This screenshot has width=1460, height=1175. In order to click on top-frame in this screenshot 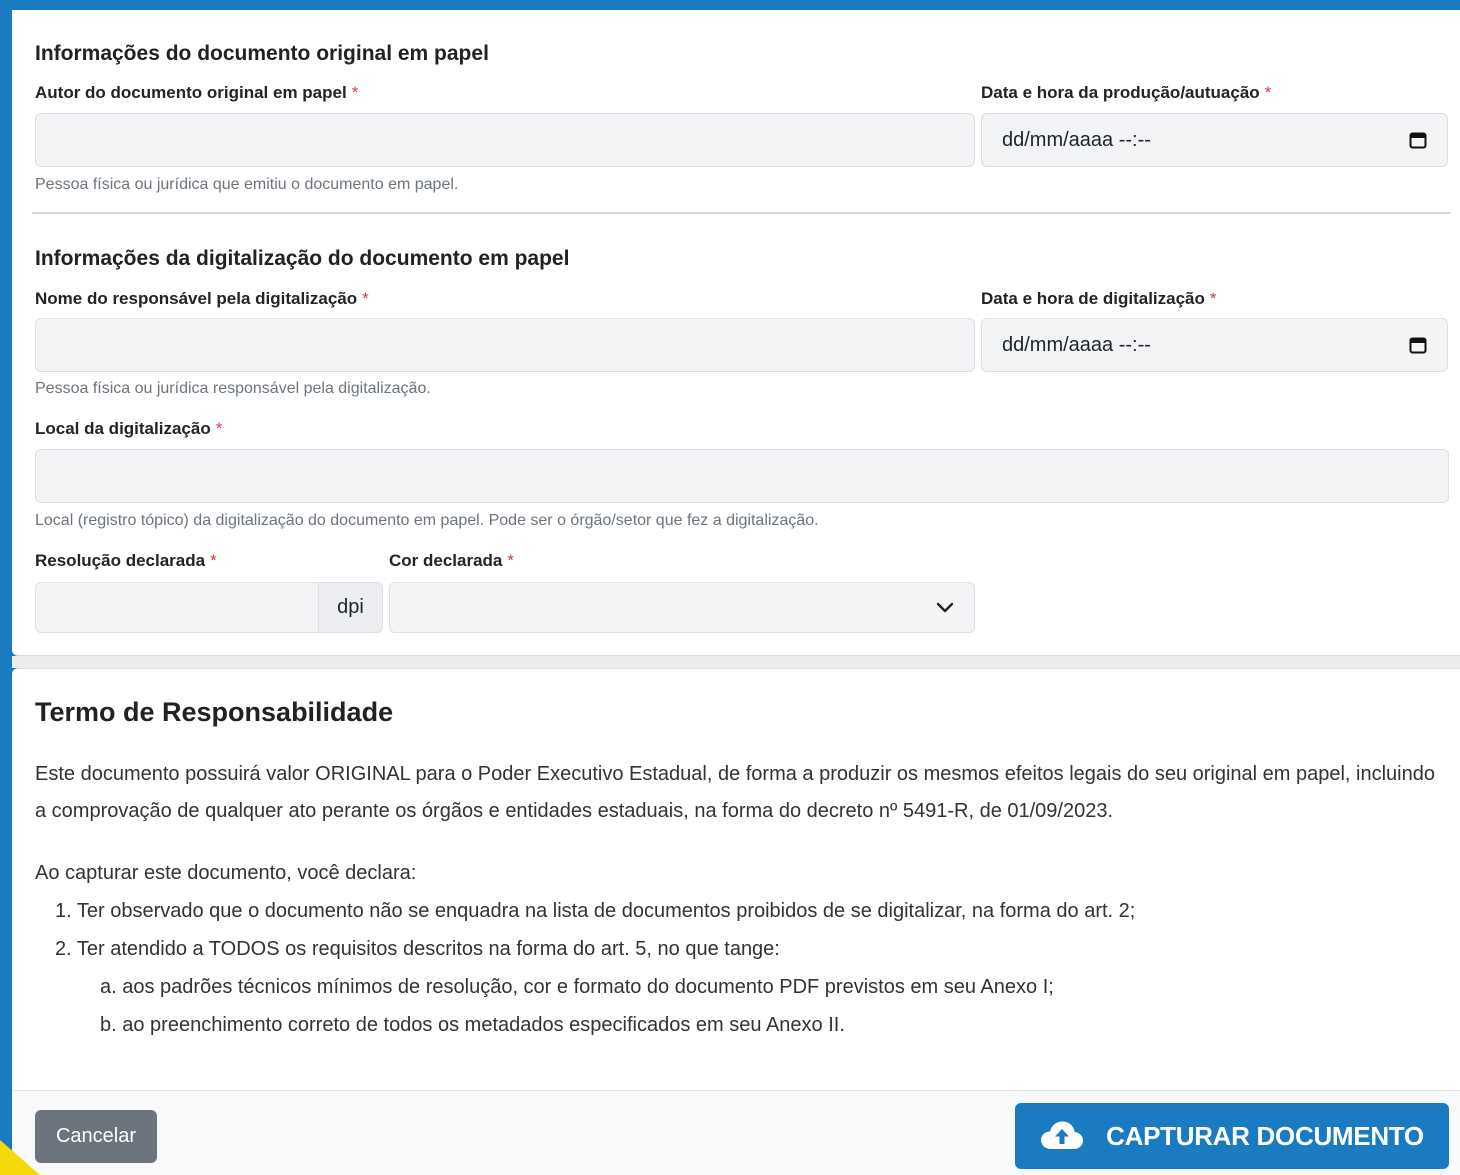, I will do `click(730, 5)`.